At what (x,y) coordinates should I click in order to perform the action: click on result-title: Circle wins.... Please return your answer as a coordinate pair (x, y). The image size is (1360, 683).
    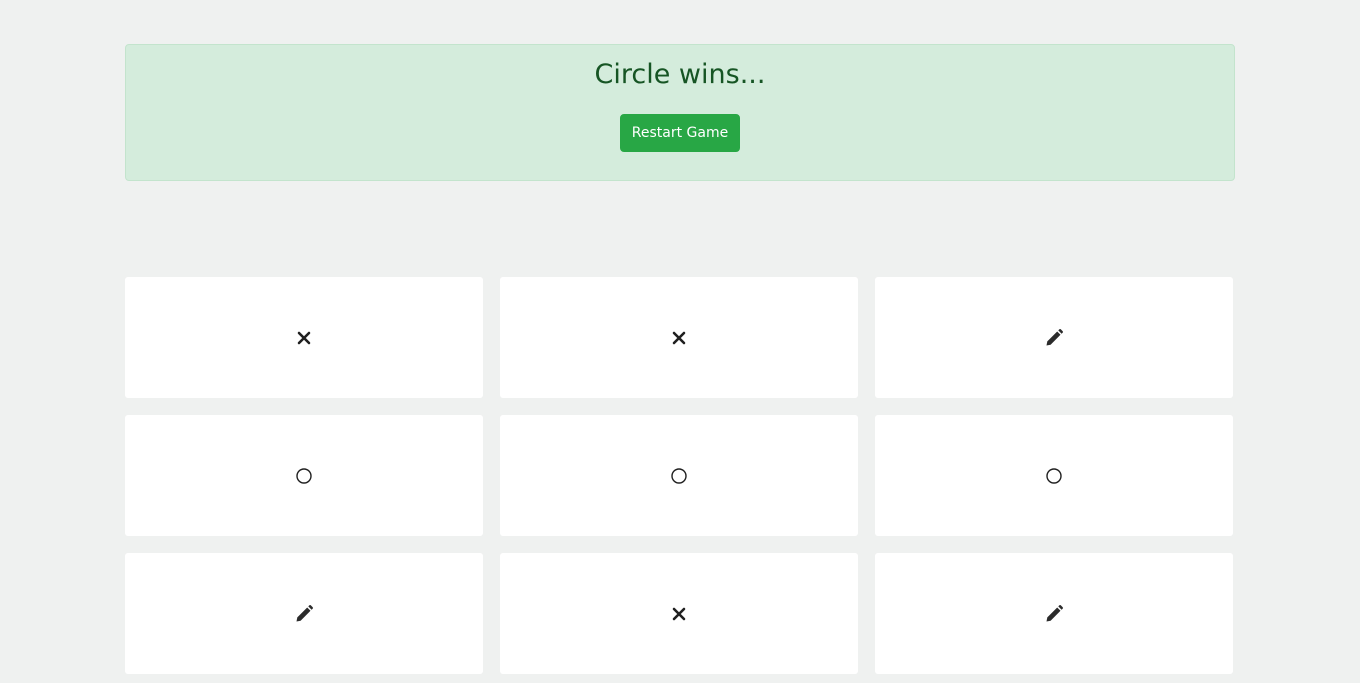
    Looking at the image, I should click on (680, 74).